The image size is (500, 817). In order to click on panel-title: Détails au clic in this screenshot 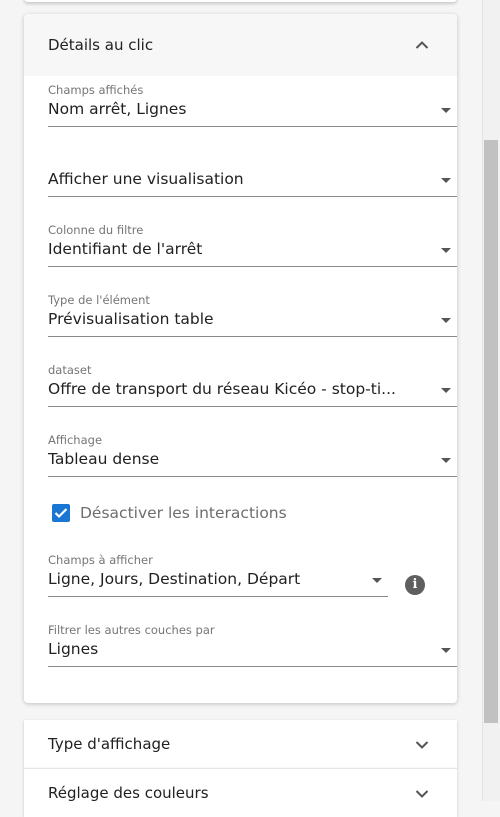, I will do `click(101, 45)`.